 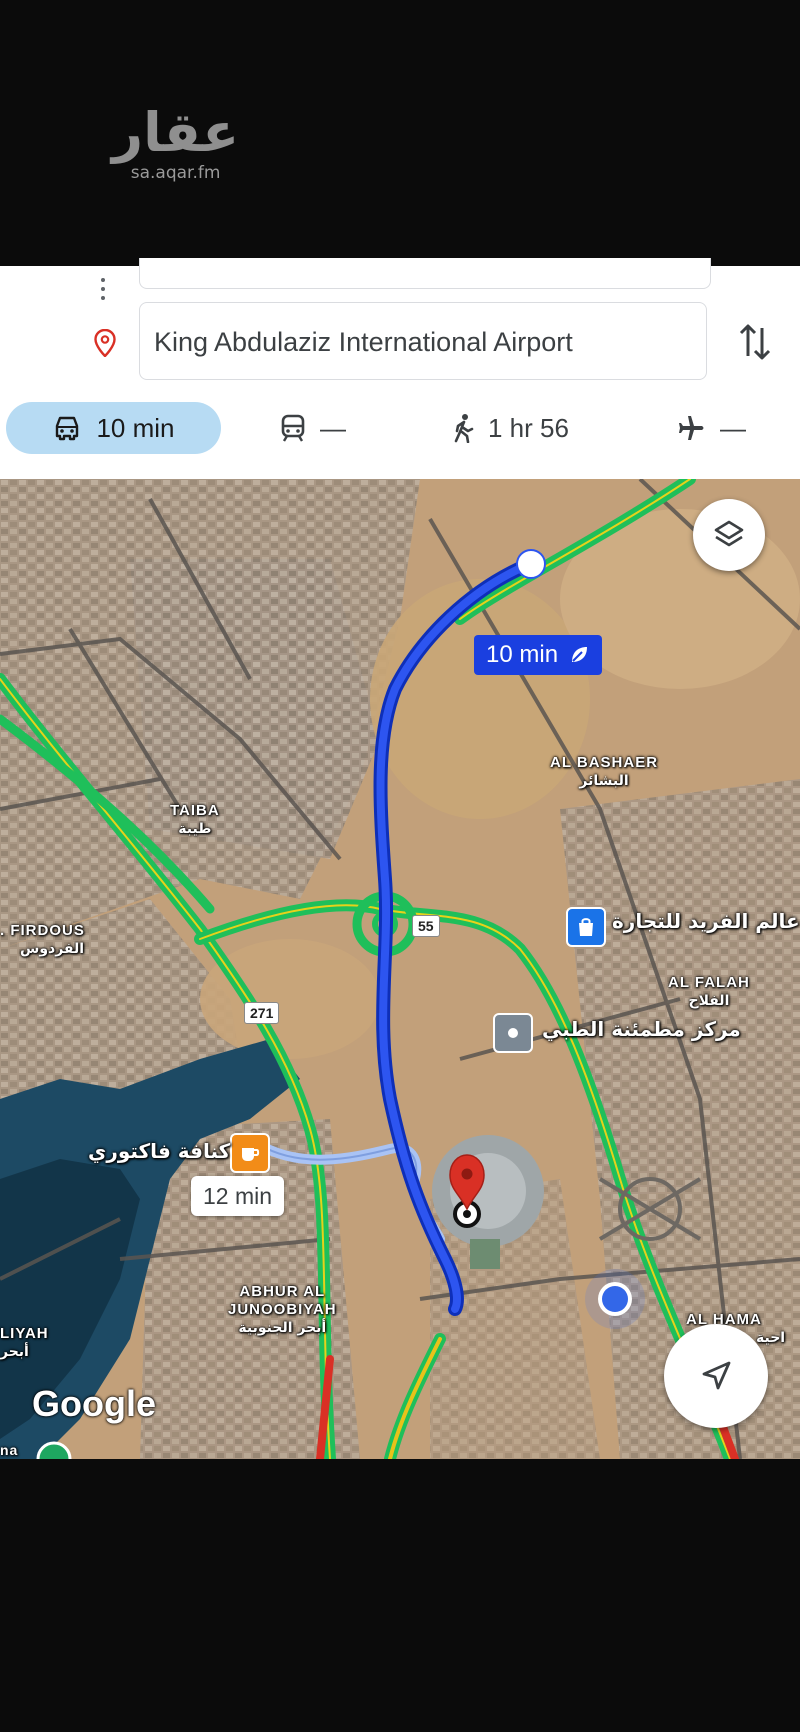 I want to click on label-firdous-ar: الفردوس, so click(x=52, y=949).